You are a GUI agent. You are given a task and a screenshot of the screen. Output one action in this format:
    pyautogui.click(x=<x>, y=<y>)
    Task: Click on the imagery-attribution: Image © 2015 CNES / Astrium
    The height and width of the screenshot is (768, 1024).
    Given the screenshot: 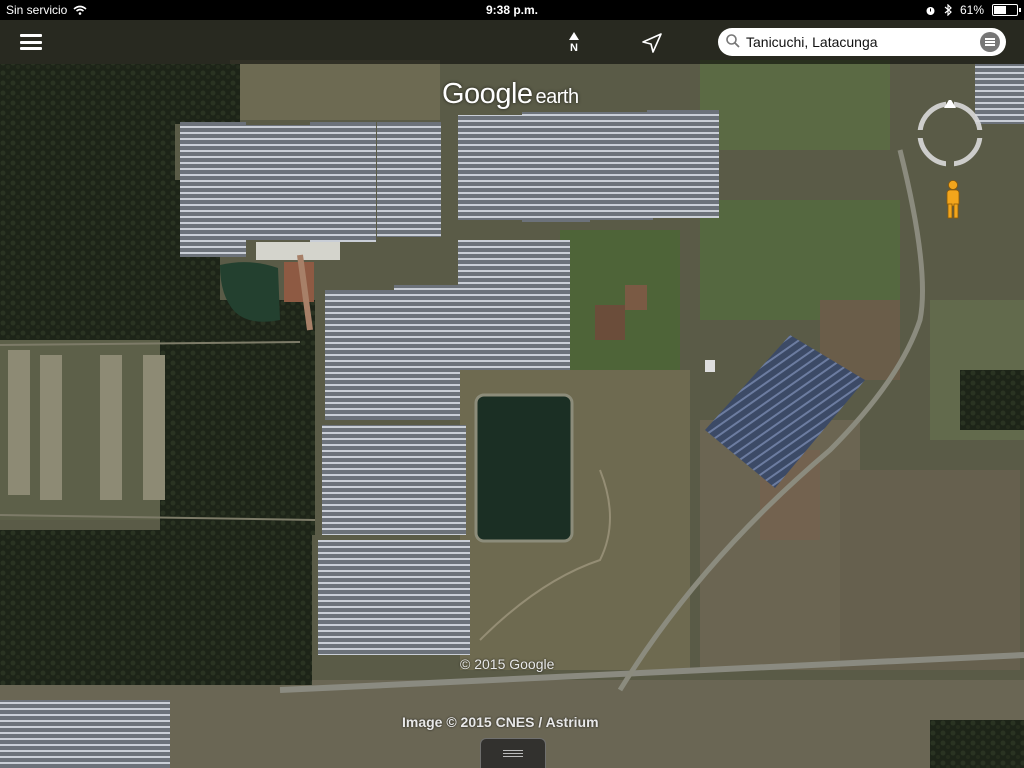 What is the action you would take?
    pyautogui.click(x=500, y=722)
    